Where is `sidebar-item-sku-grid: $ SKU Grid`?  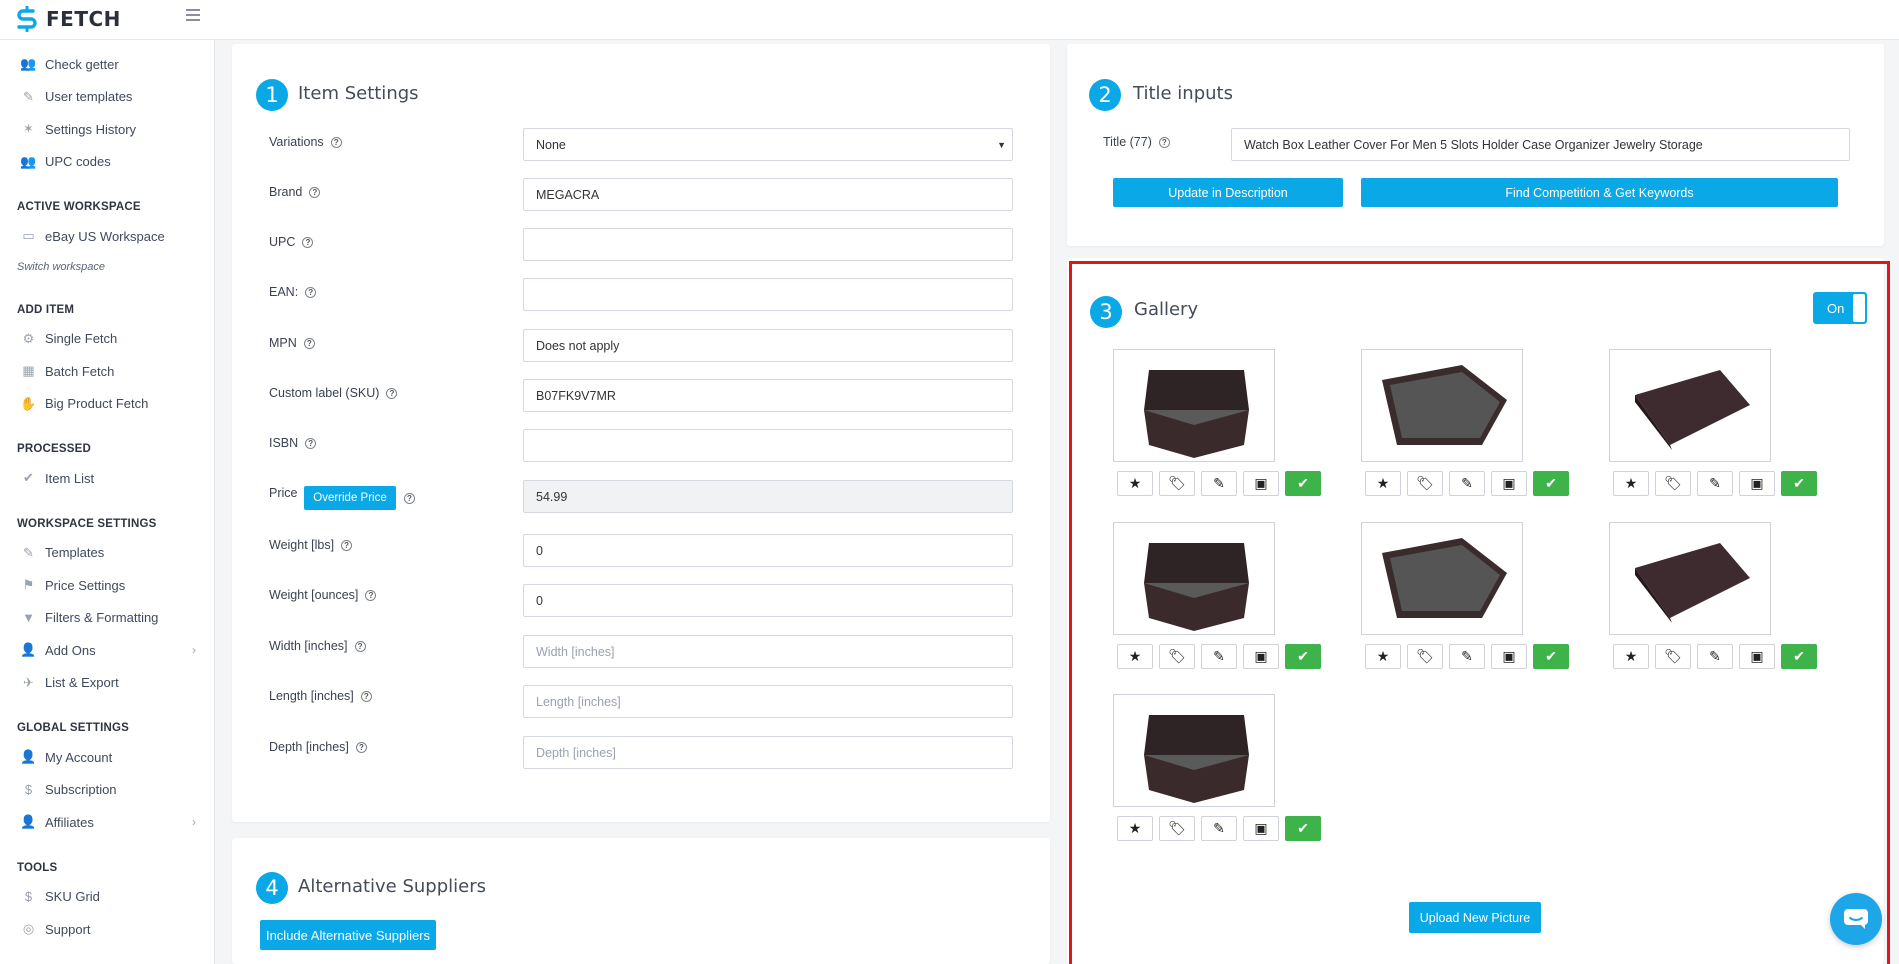 sidebar-item-sku-grid: $ SKU Grid is located at coordinates (107, 897).